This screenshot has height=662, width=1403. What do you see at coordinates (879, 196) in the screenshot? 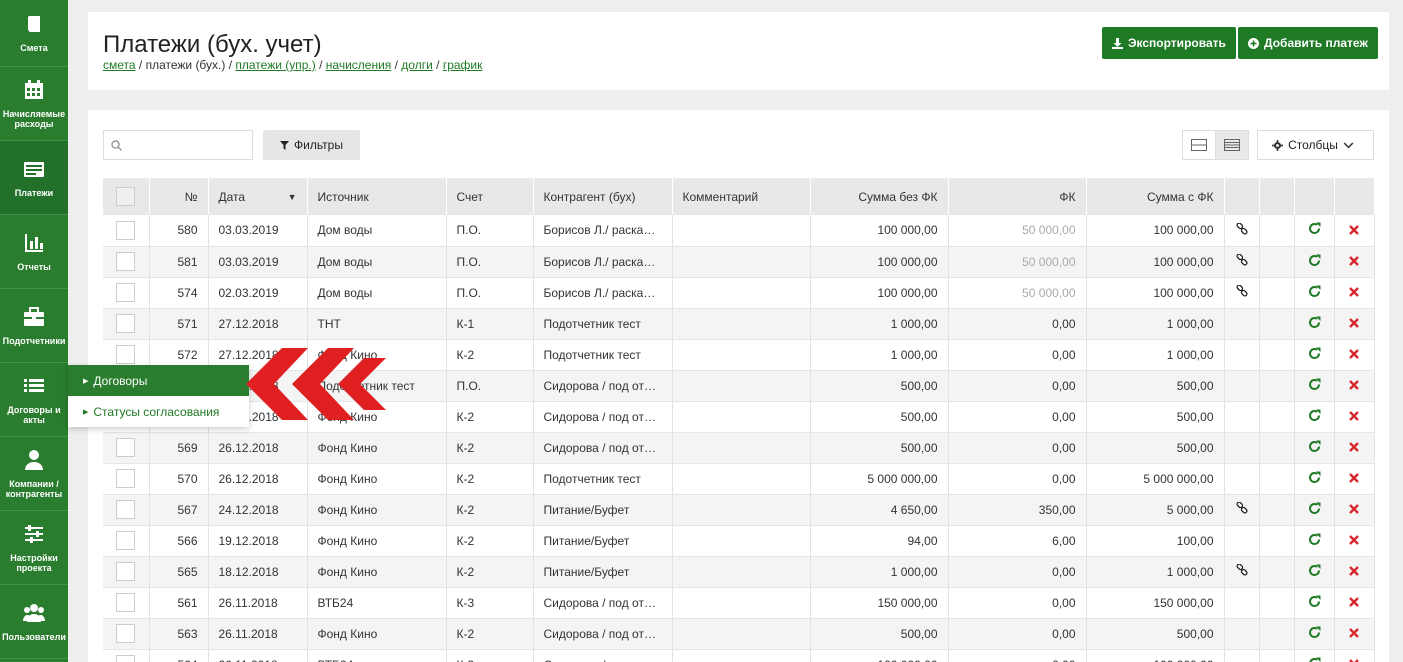
I see `col-header-sum-no-fk: Сумма без ФК` at bounding box center [879, 196].